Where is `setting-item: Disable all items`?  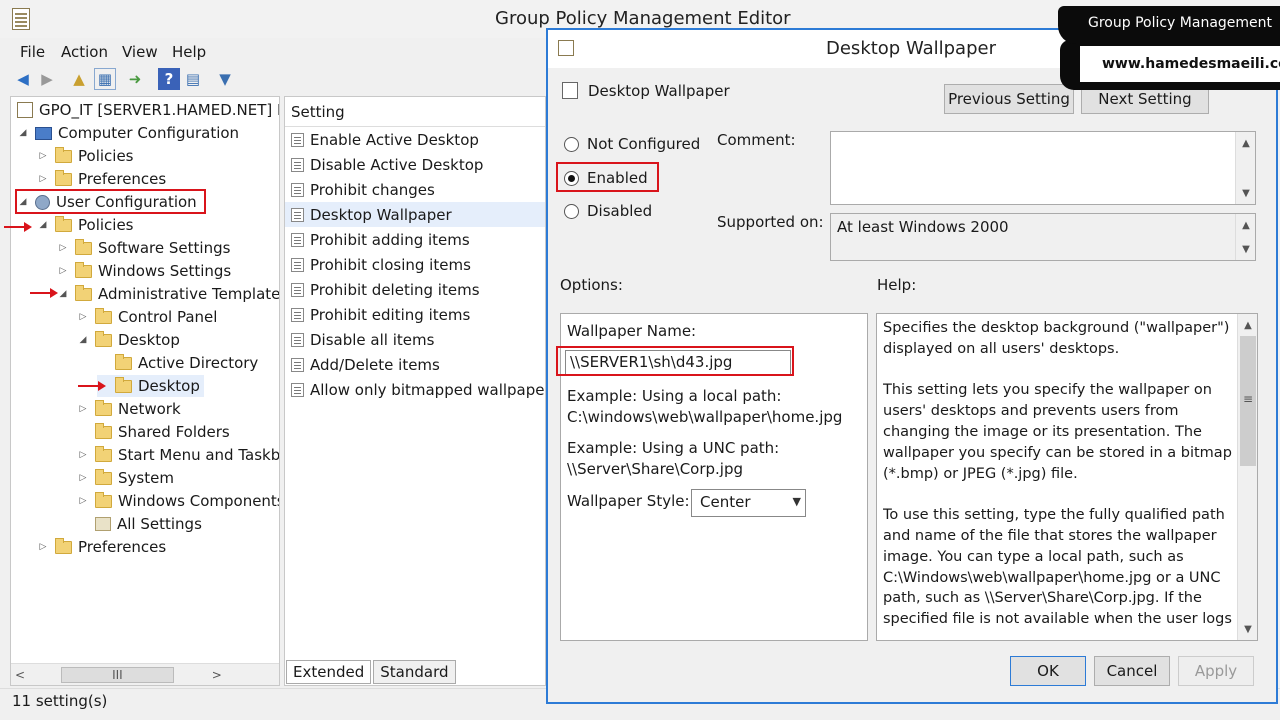 setting-item: Disable all items is located at coordinates (415, 339).